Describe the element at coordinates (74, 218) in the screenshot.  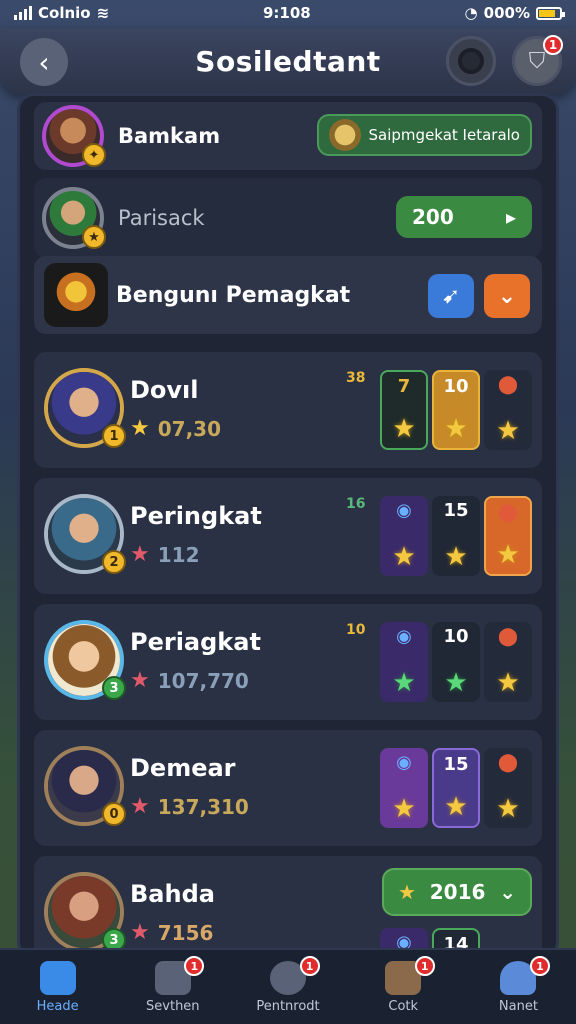
I see `avatar: ★` at that location.